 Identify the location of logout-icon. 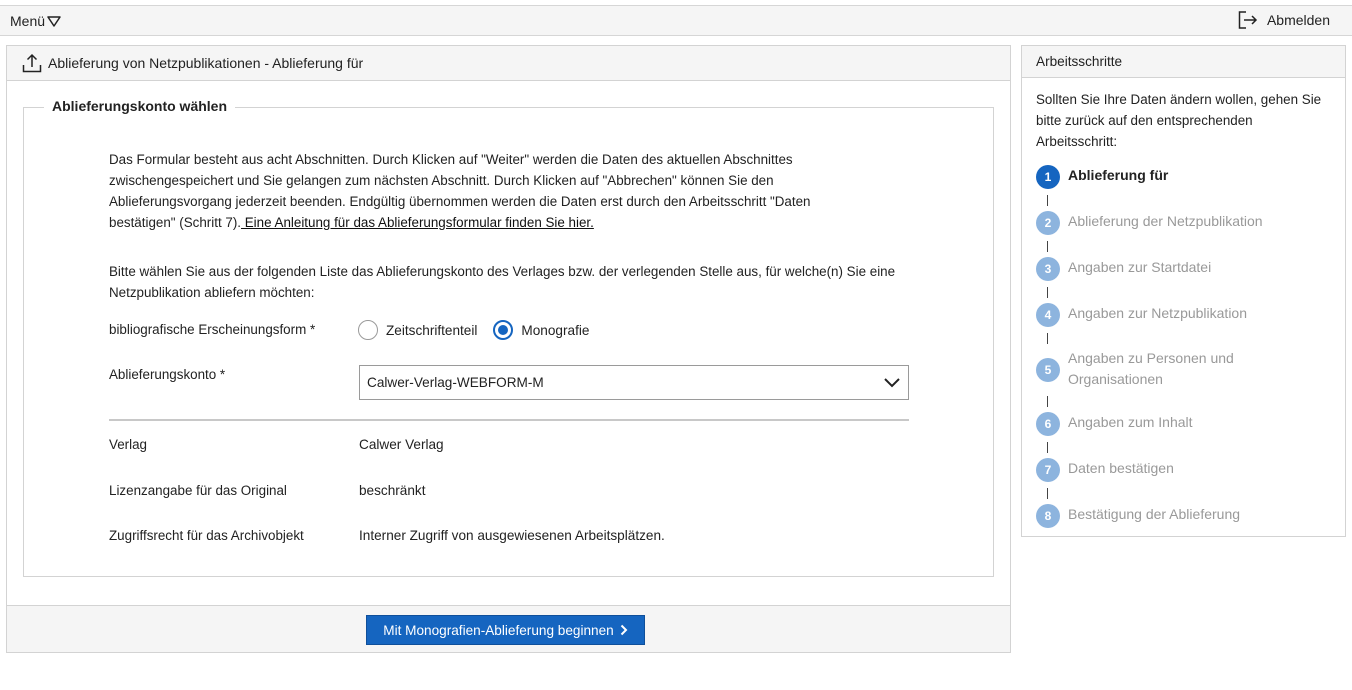
(1248, 20).